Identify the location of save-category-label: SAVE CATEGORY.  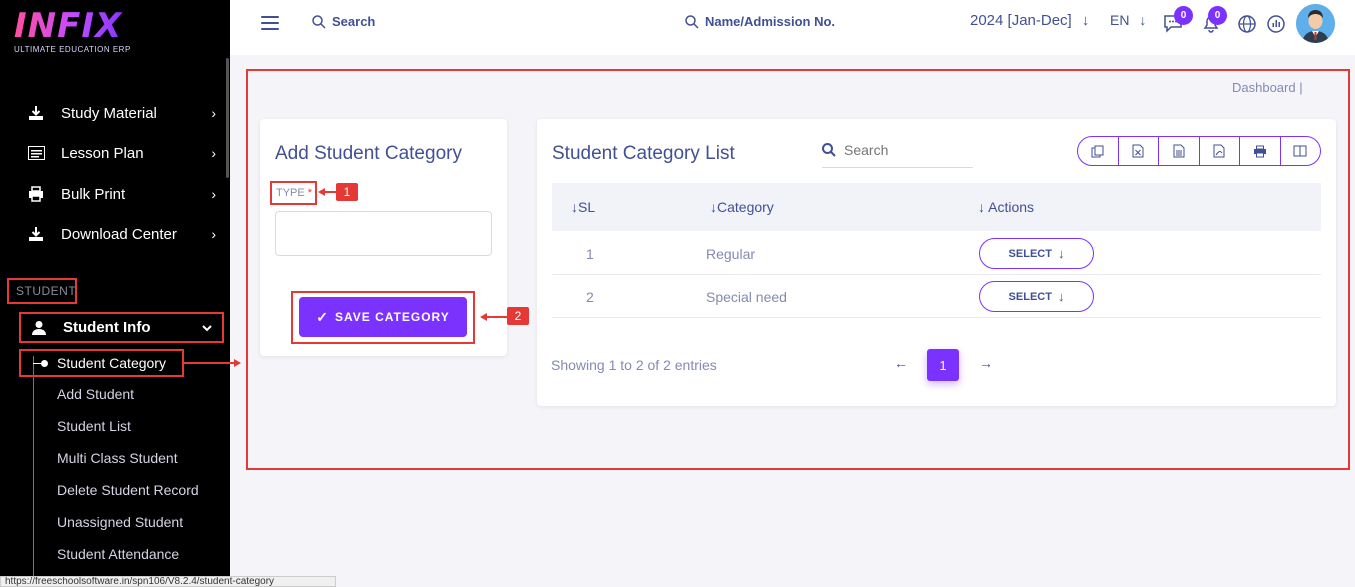
(392, 317).